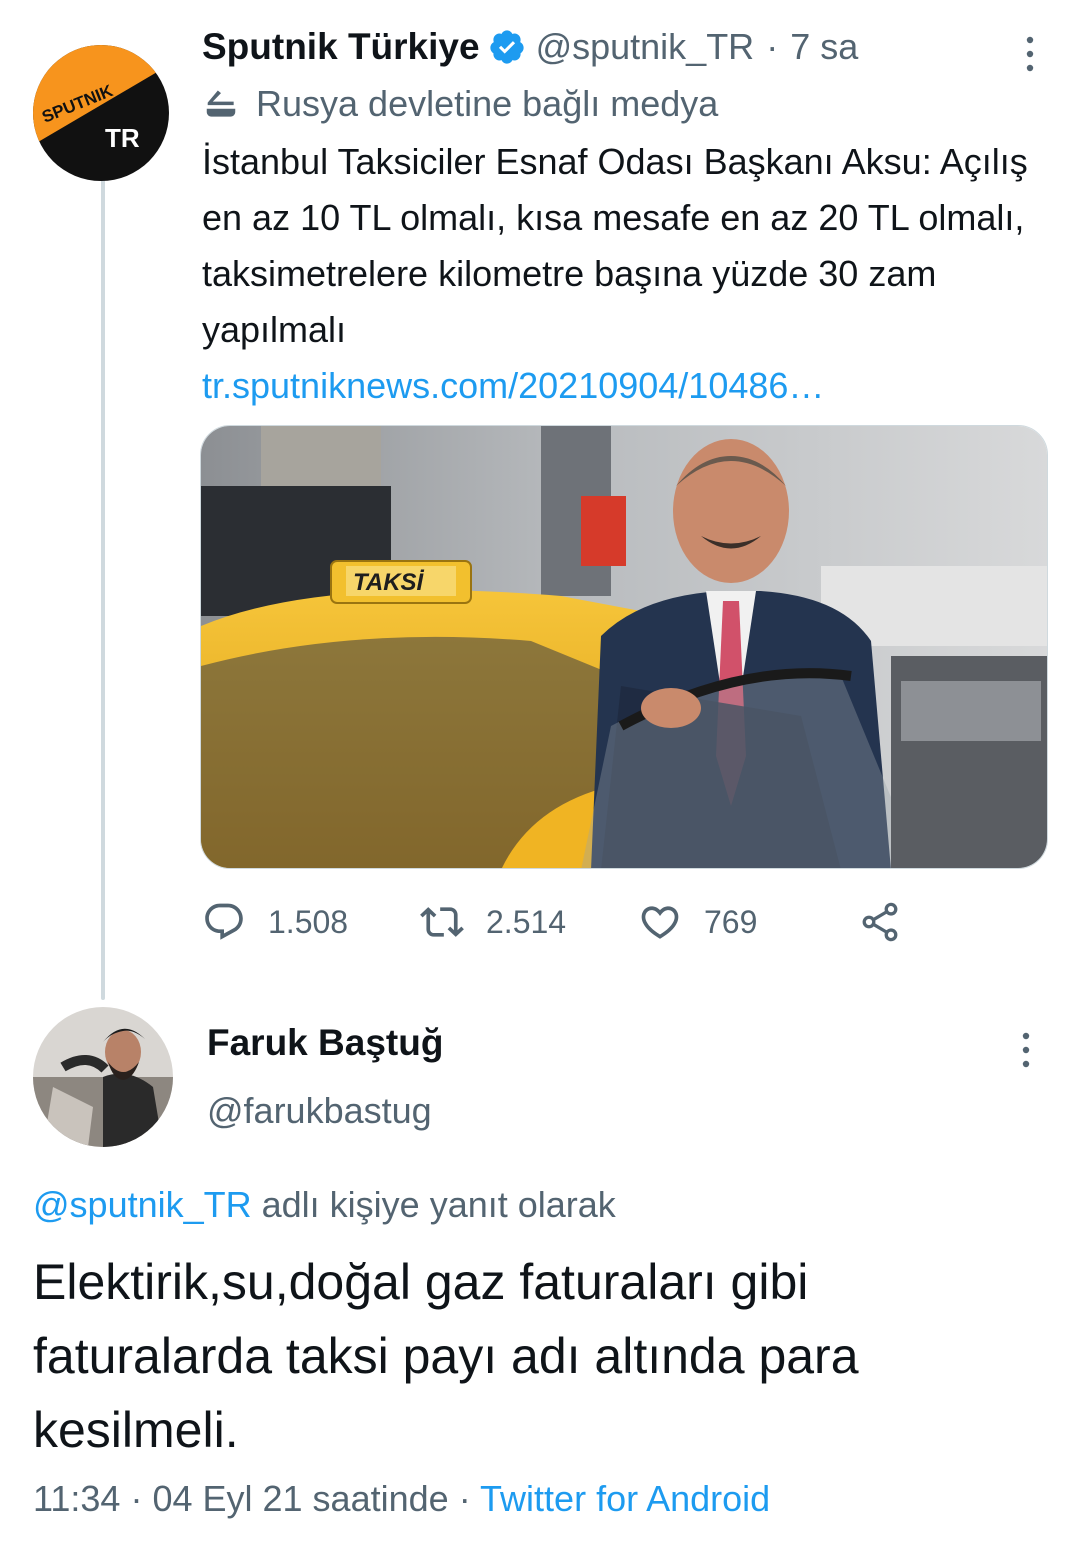 Image resolution: width=1080 pixels, height=1550 pixels. Describe the element at coordinates (319, 1111) in the screenshot. I see `reply-author-handle: @farukbastug` at that location.